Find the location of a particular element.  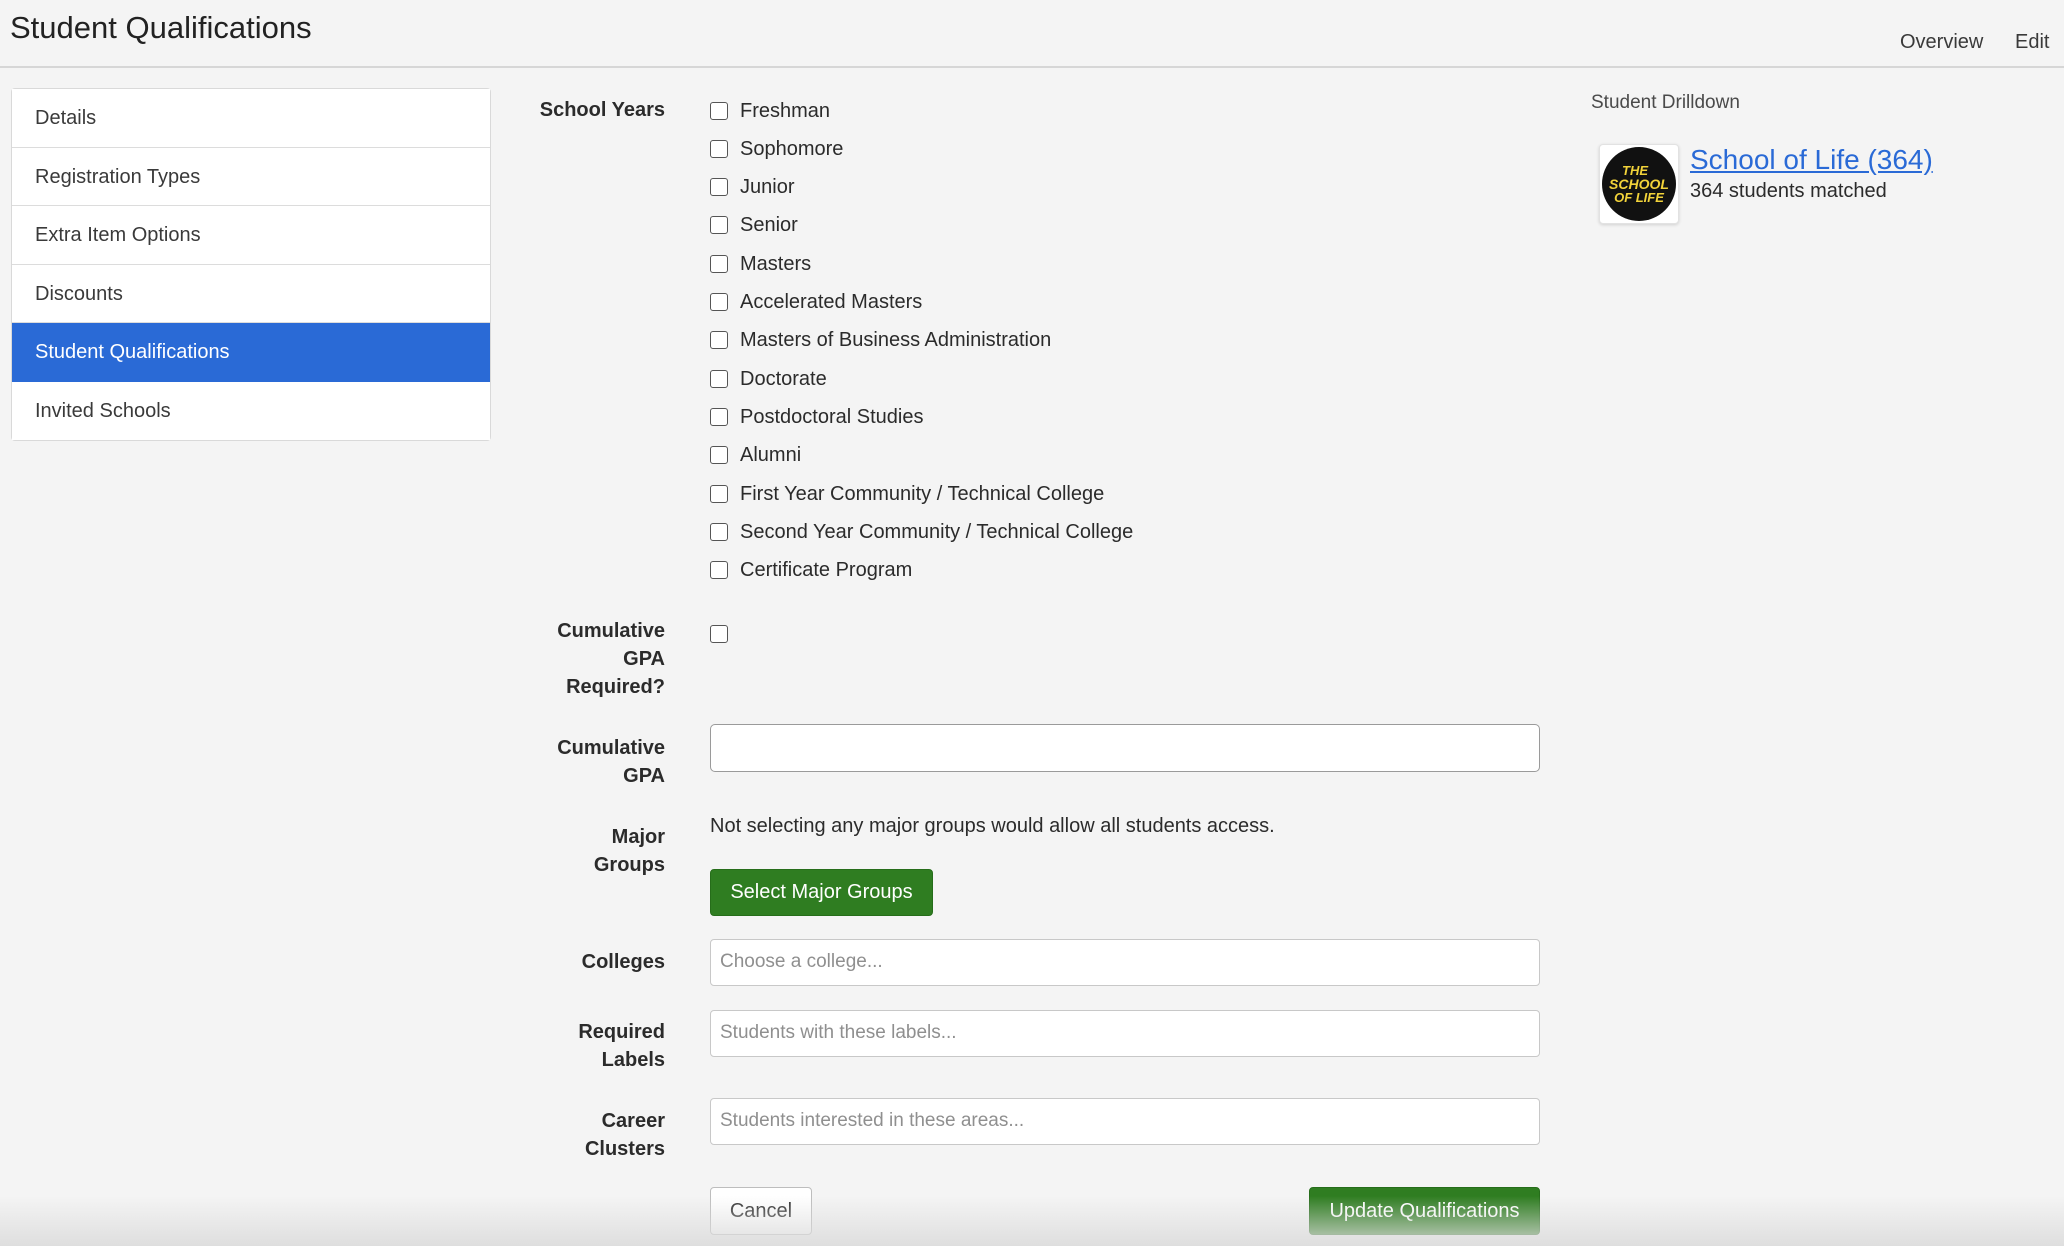

checkbox-label: Doctorate is located at coordinates (783, 378).